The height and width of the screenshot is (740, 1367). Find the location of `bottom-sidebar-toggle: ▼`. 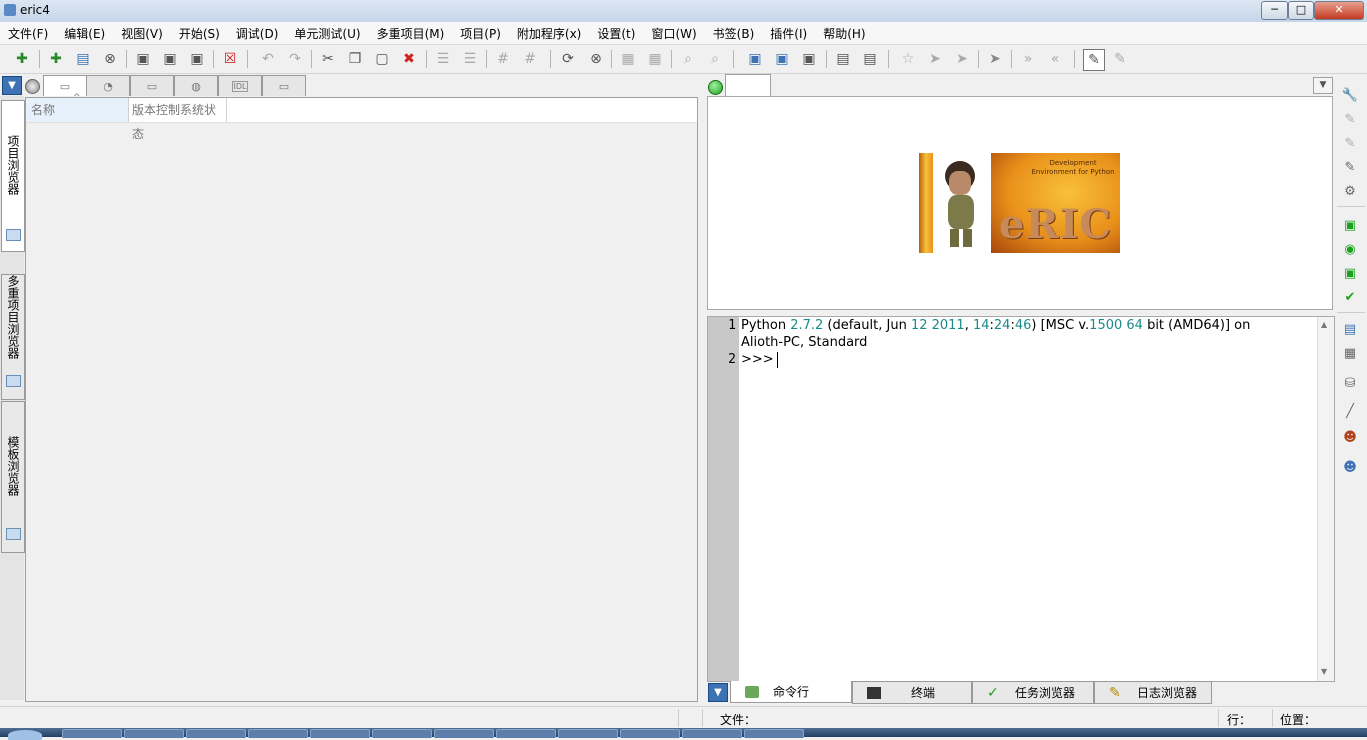

bottom-sidebar-toggle: ▼ is located at coordinates (718, 692).